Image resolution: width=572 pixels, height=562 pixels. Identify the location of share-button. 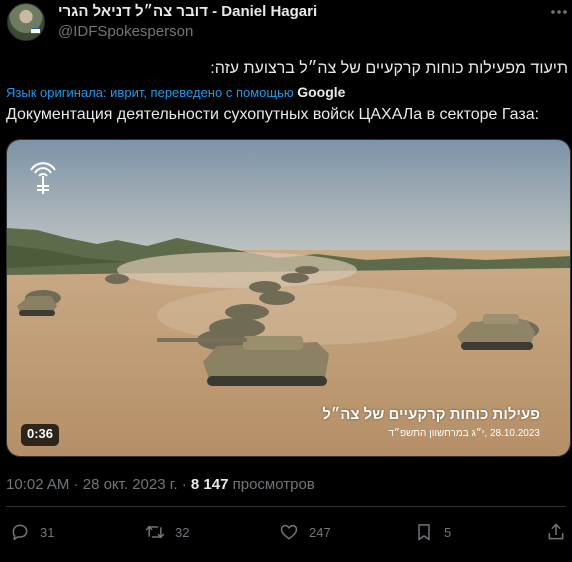
(556, 532).